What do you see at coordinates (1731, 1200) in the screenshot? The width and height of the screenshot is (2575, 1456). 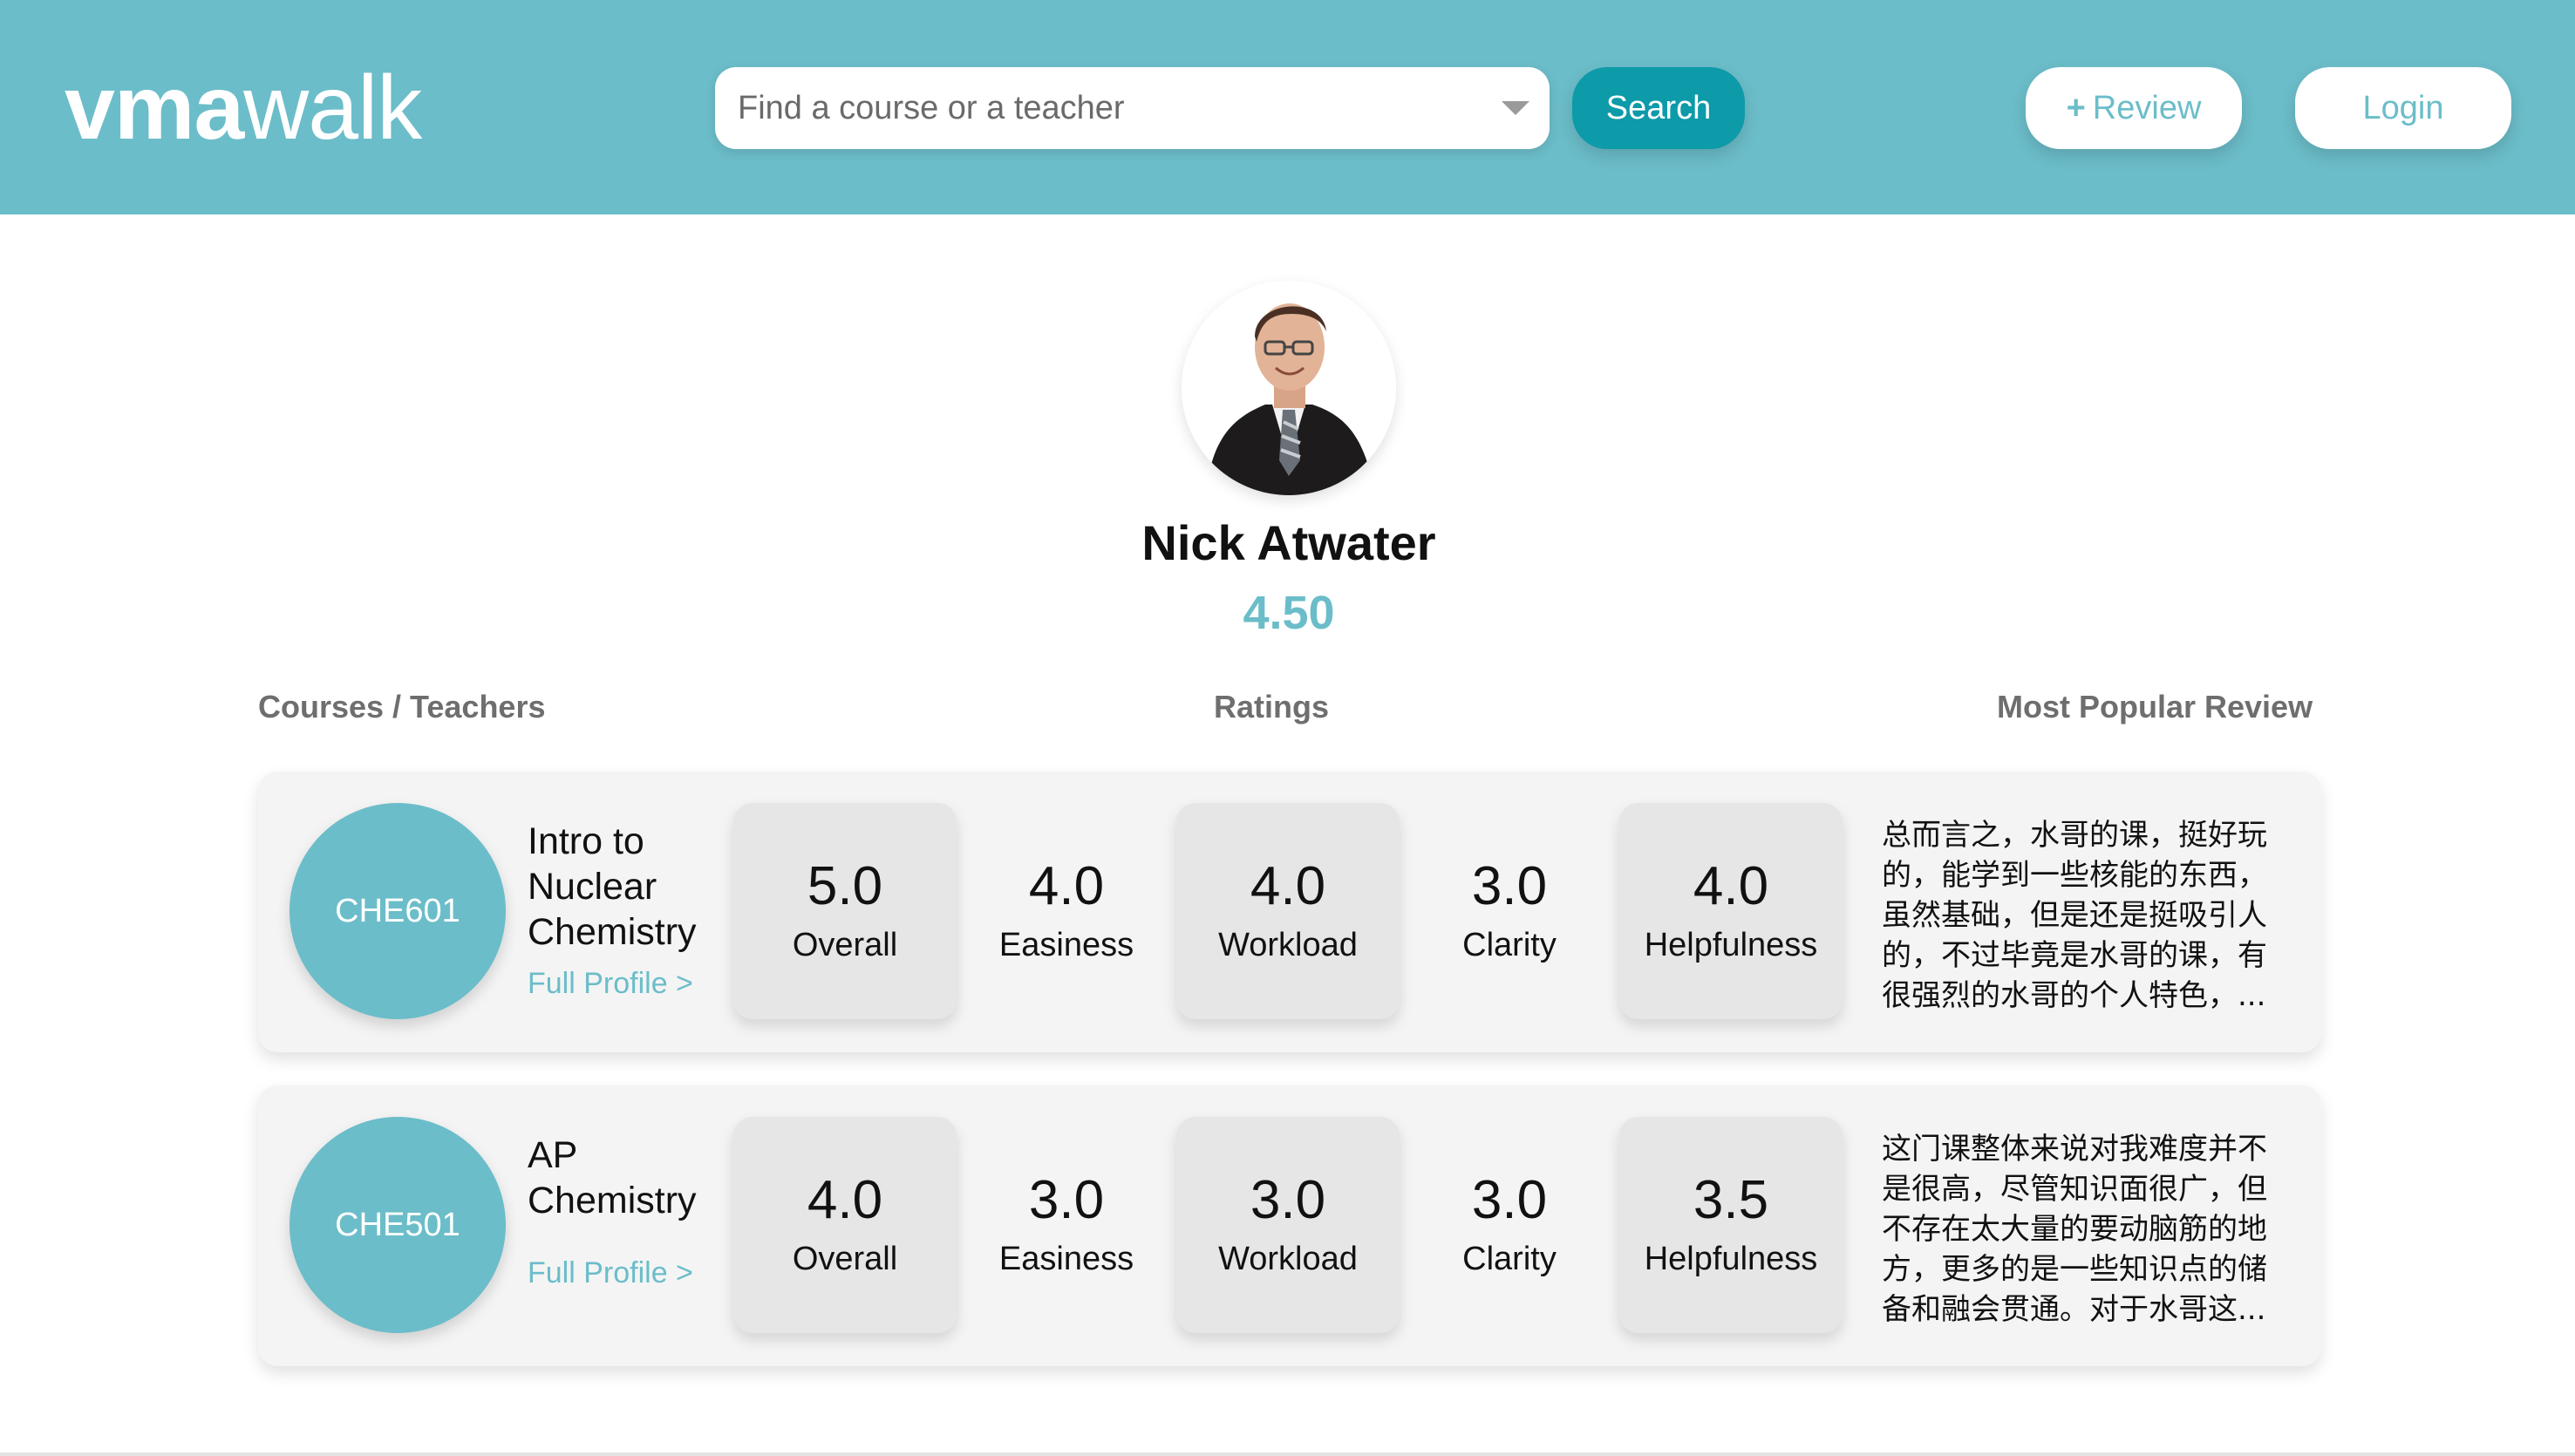 I see `rating-value: 3.5` at bounding box center [1731, 1200].